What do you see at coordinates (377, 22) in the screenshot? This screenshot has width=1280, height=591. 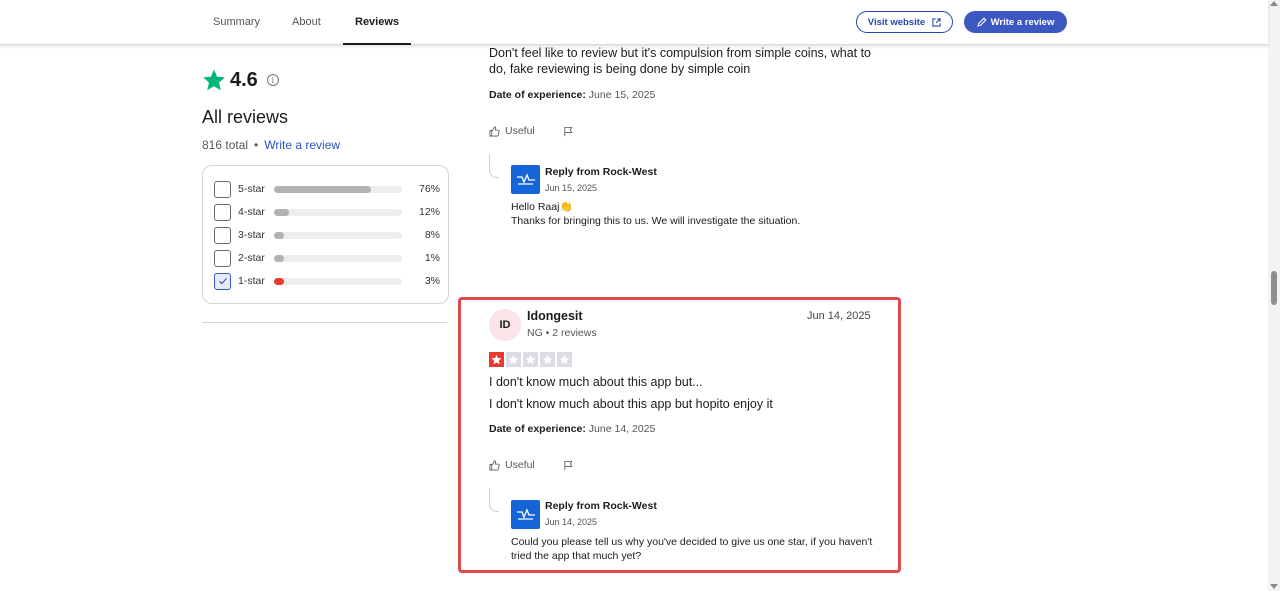 I see `tab-reviews: Reviews` at bounding box center [377, 22].